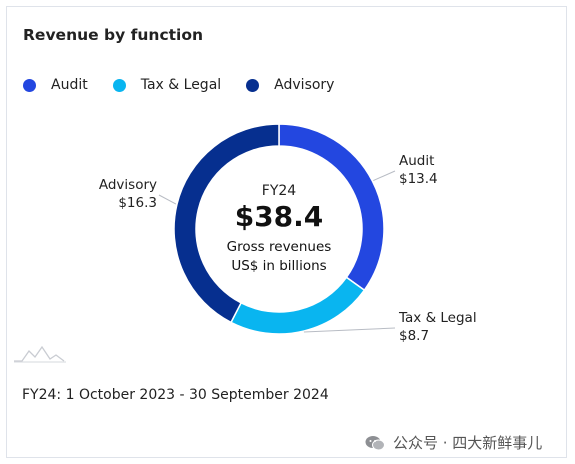 The height and width of the screenshot is (464, 575). What do you see at coordinates (414, 336) in the screenshot?
I see `slice-value-tax-legal: $8.7` at bounding box center [414, 336].